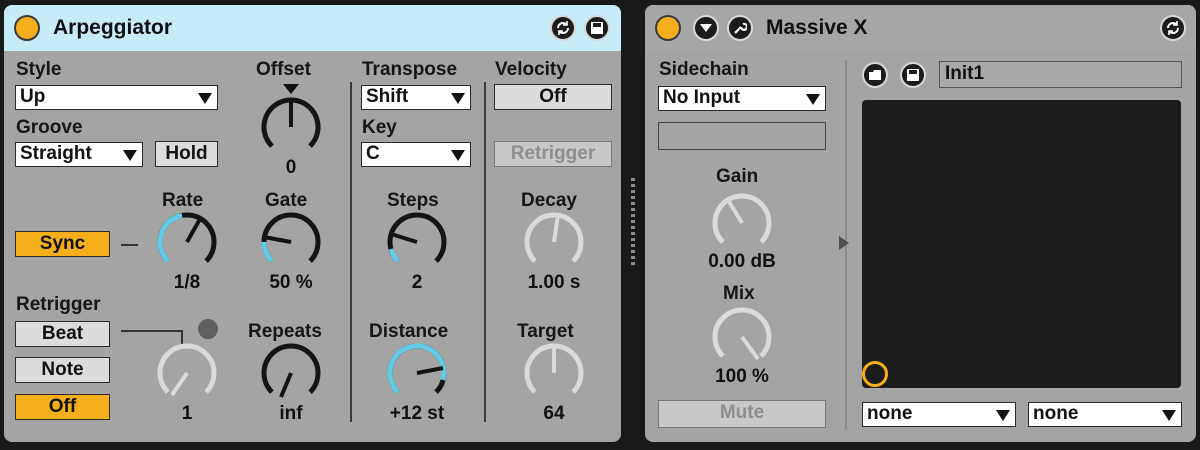 This screenshot has height=450, width=1200. What do you see at coordinates (27, 28) in the screenshot?
I see `arpeggiator-power-button` at bounding box center [27, 28].